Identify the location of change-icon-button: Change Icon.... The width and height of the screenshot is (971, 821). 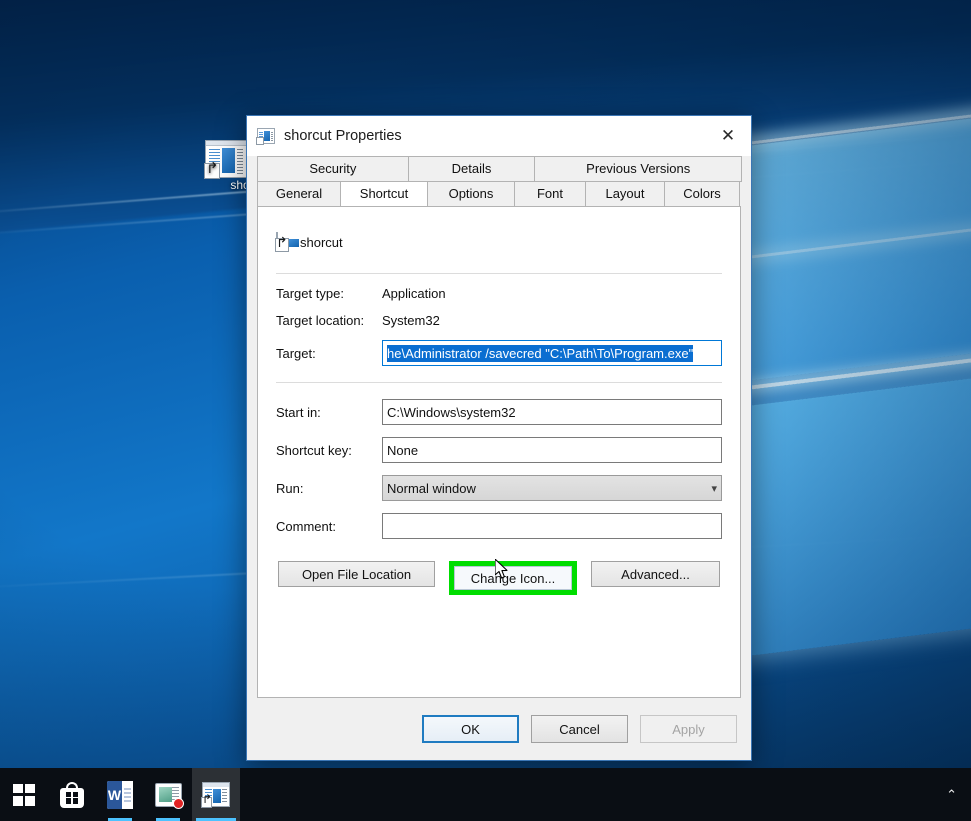
(513, 578).